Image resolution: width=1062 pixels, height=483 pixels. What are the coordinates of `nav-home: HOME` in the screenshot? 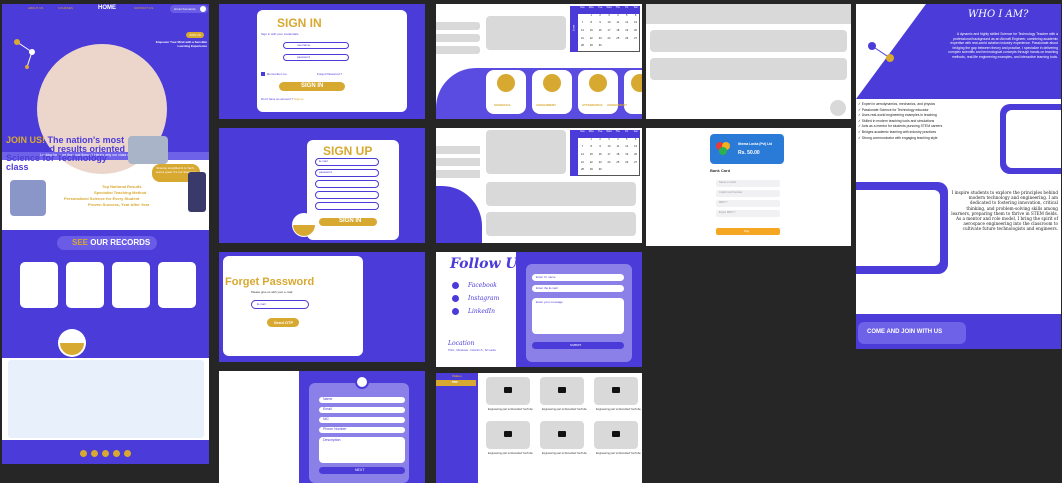 It's located at (107, 8).